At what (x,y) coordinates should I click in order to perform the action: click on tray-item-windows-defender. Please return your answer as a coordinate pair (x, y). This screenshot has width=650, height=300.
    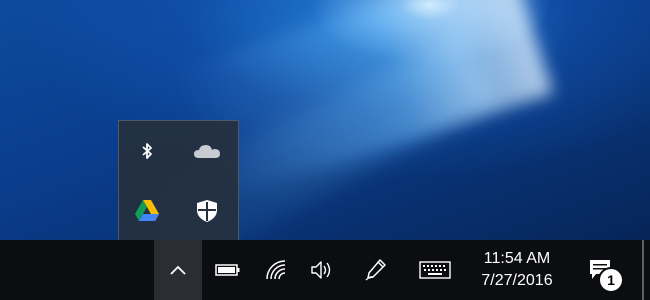
    Looking at the image, I should click on (207, 211).